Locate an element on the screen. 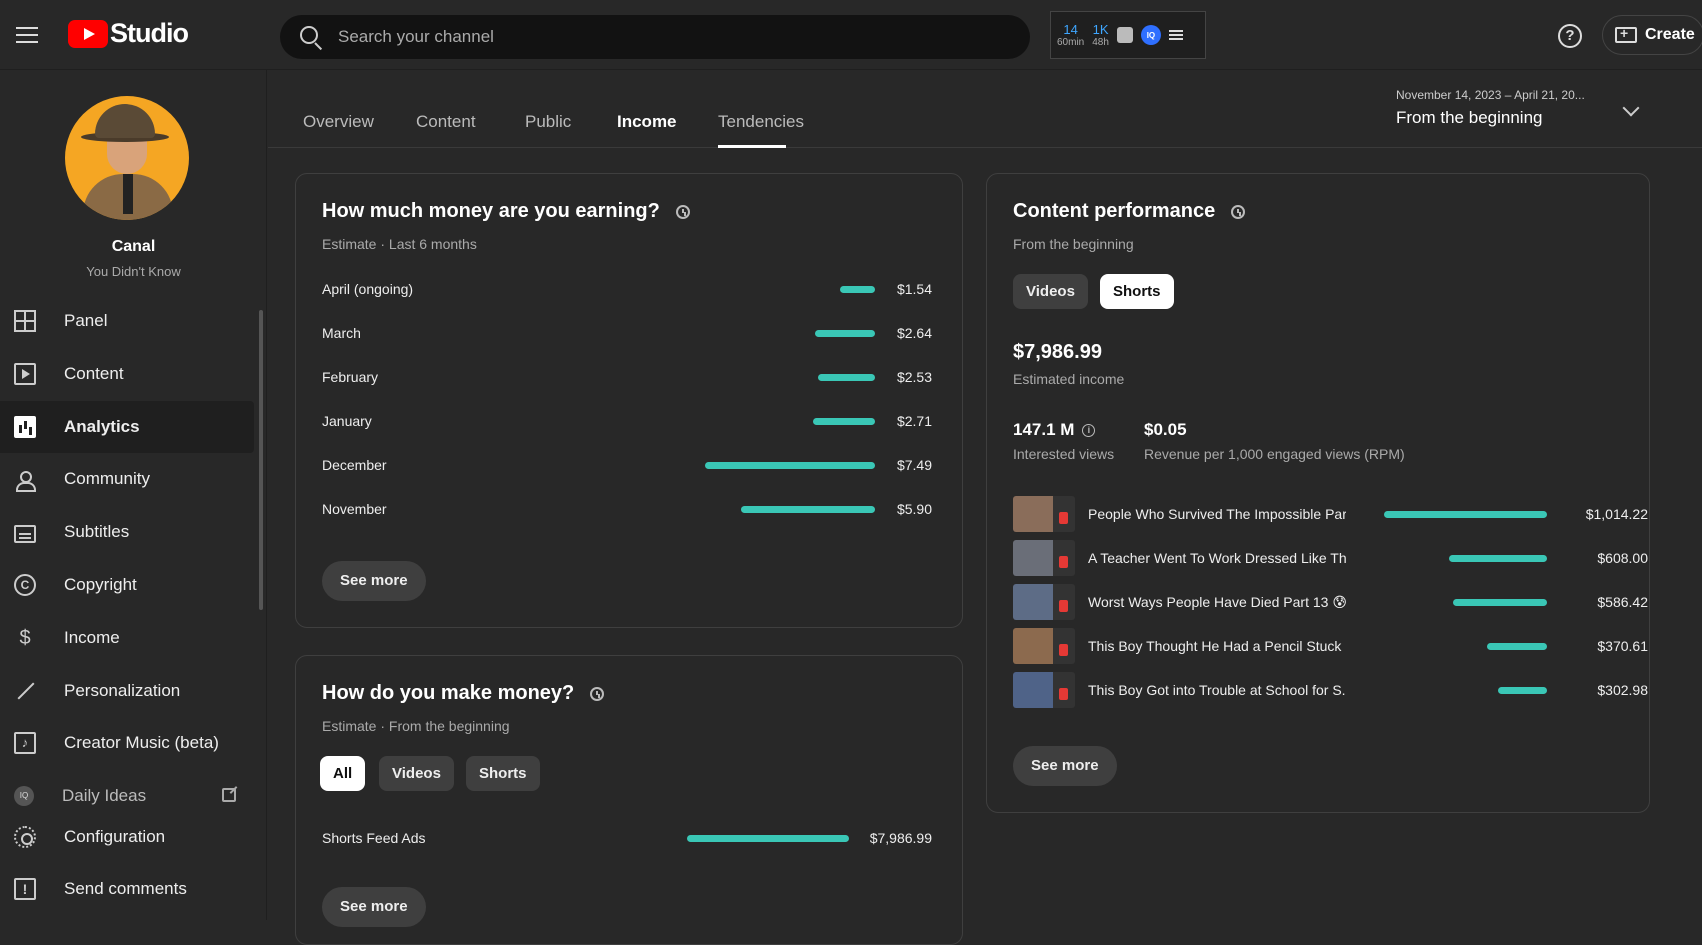  top-bar: Studio 14 60min 1K 48h IQ ? Create is located at coordinates (851, 35).